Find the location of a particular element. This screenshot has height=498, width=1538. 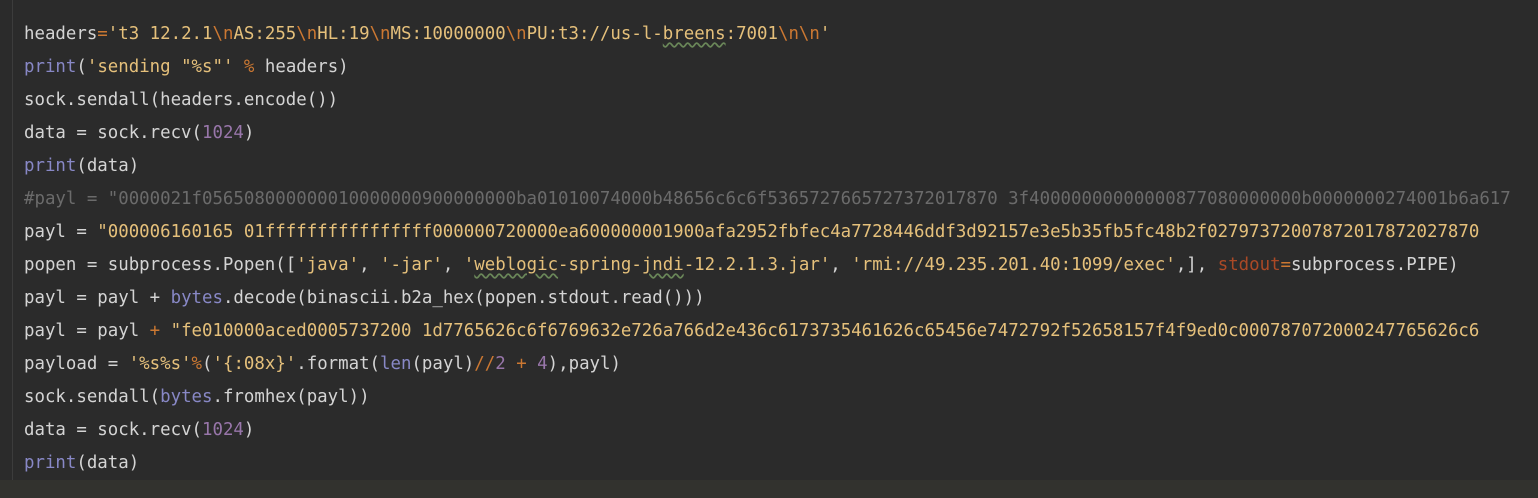

code-token: breens is located at coordinates (694, 34).